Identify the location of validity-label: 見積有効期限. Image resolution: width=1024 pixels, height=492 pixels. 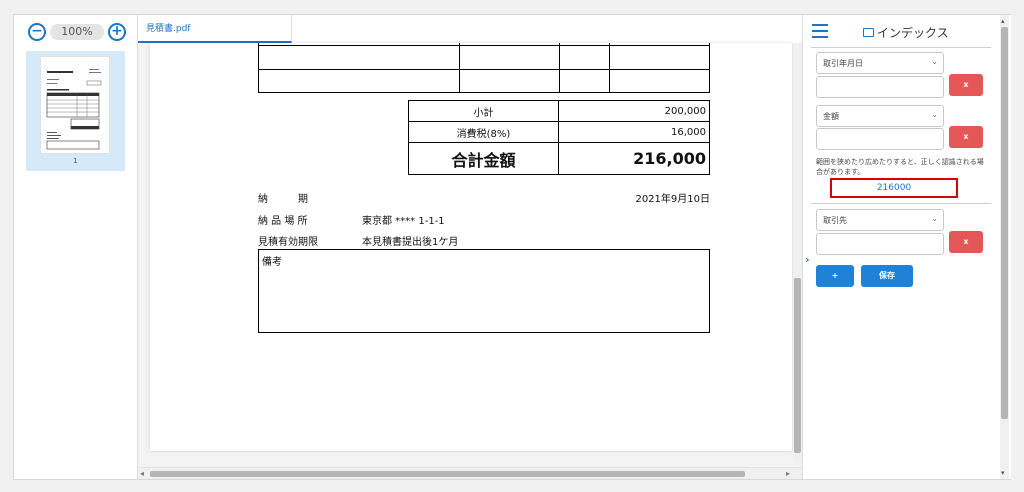
(288, 242).